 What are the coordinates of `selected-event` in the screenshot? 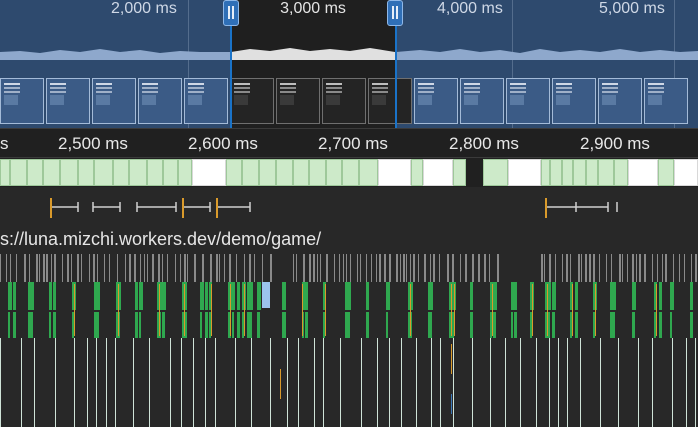 It's located at (266, 295).